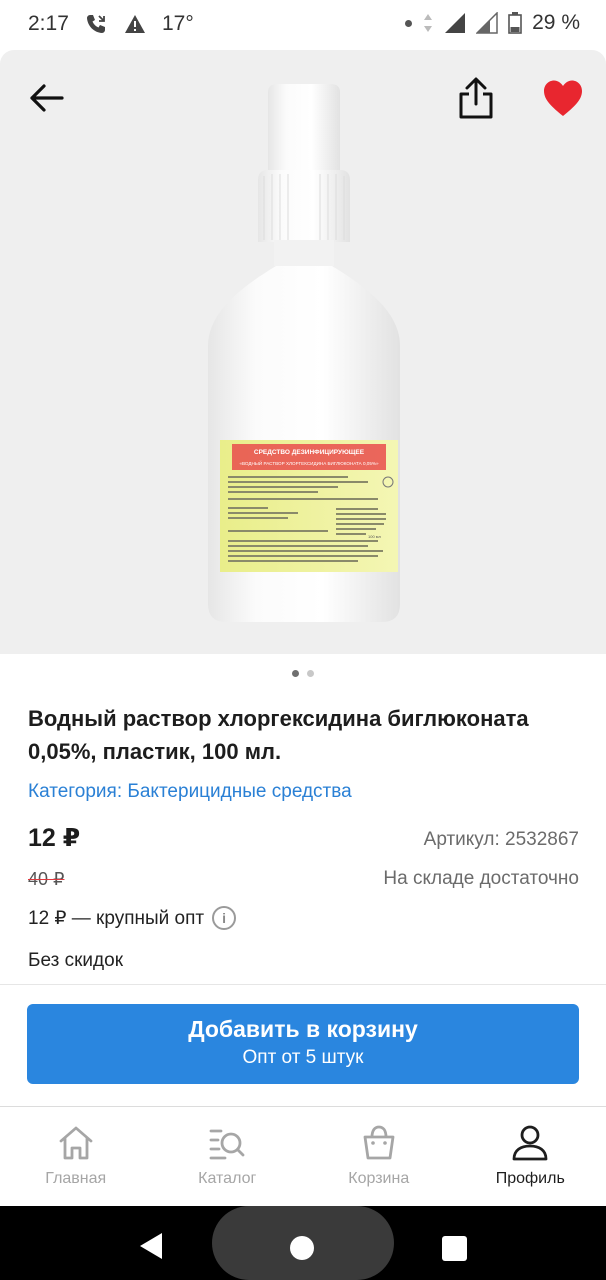 The width and height of the screenshot is (606, 1280). I want to click on nav-item-profile: Профиль, so click(530, 1156).